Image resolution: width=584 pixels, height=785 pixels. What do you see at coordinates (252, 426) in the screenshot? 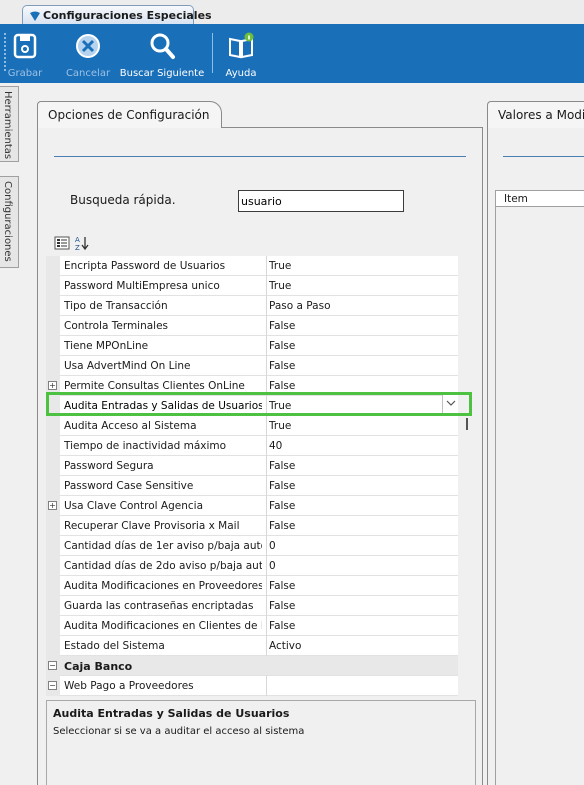
I see `grid-row: Audita Acceso al Sistema True` at bounding box center [252, 426].